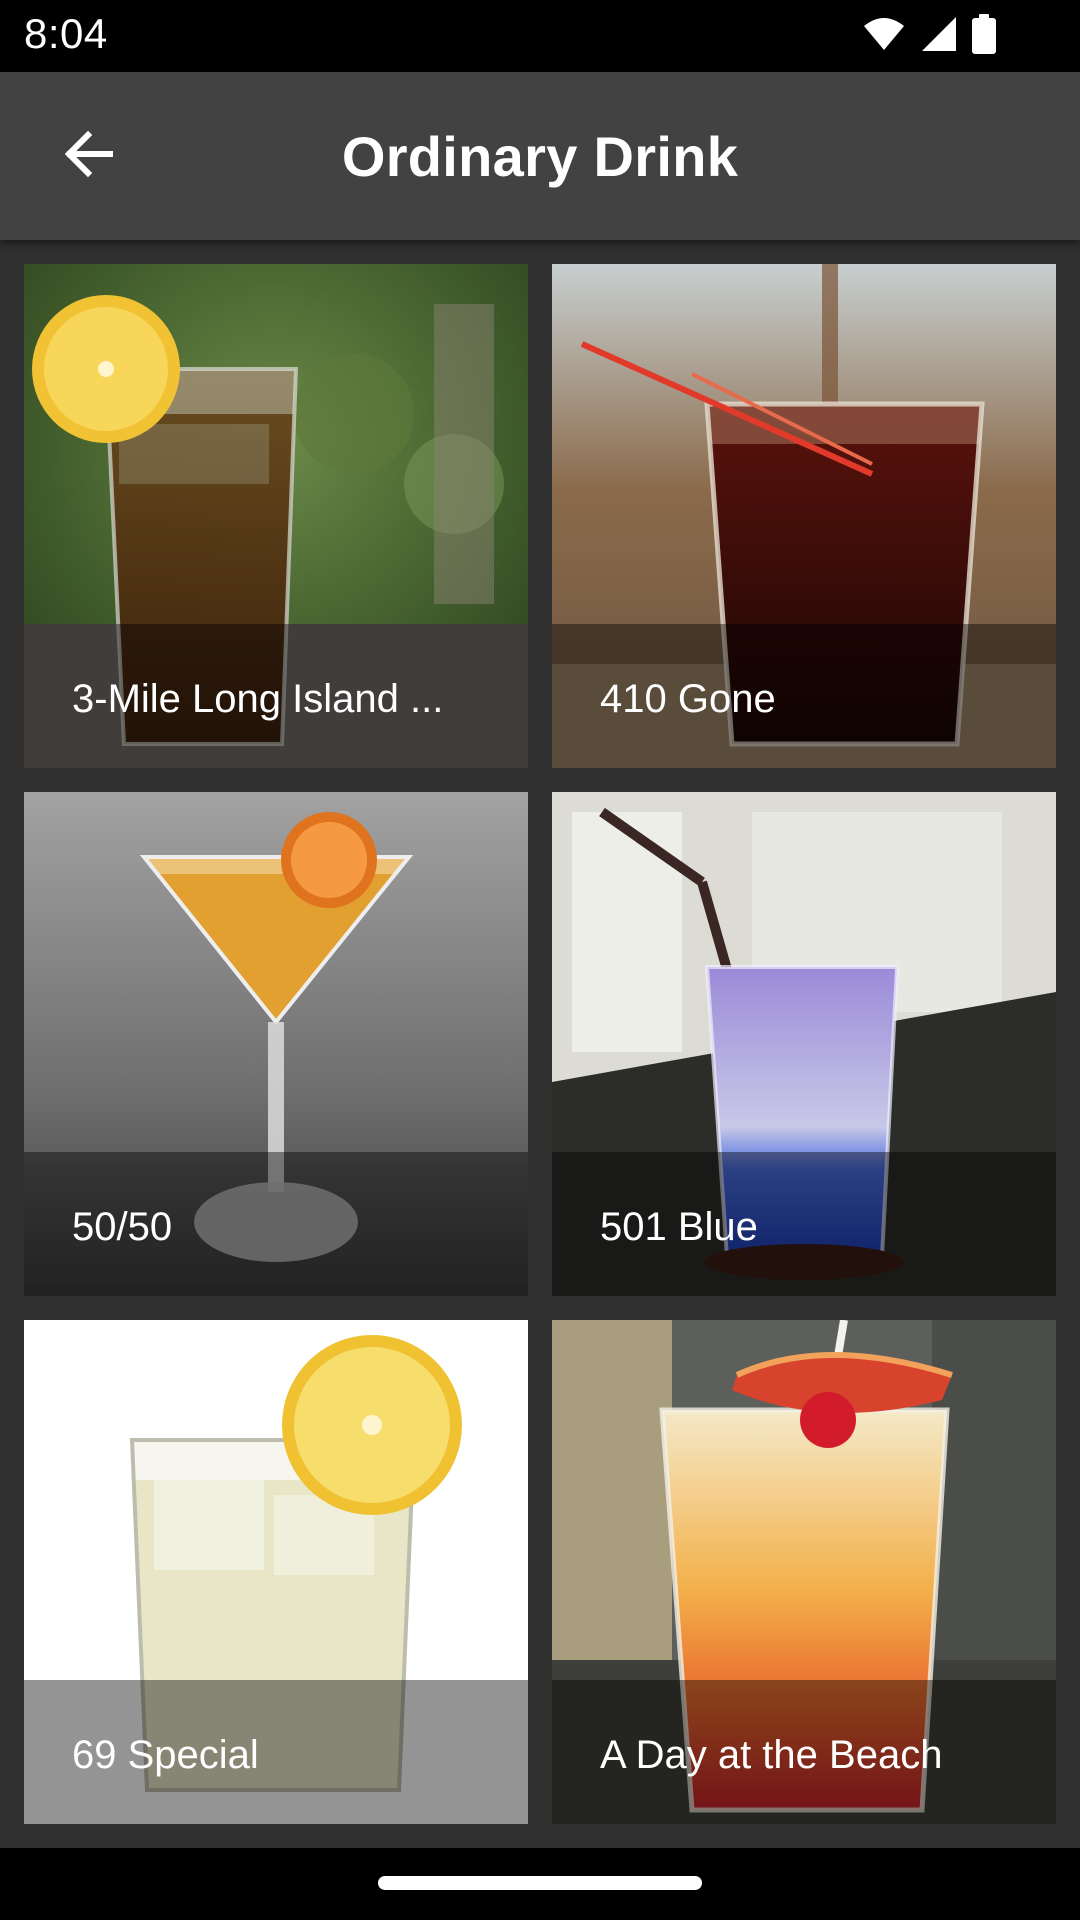 The height and width of the screenshot is (1920, 1080). I want to click on card-caption: 69 Special, so click(276, 1752).